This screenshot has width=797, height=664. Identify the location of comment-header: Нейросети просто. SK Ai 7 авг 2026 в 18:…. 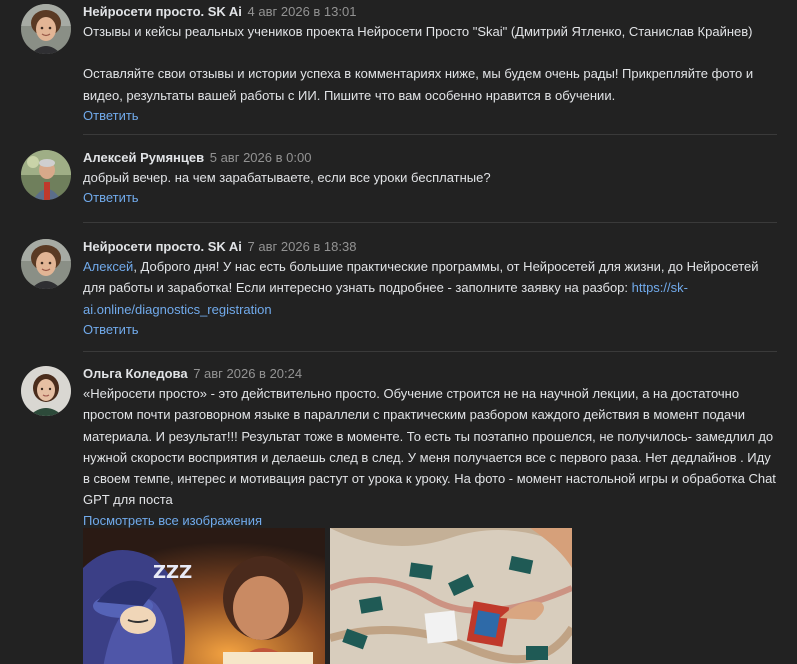
(430, 246).